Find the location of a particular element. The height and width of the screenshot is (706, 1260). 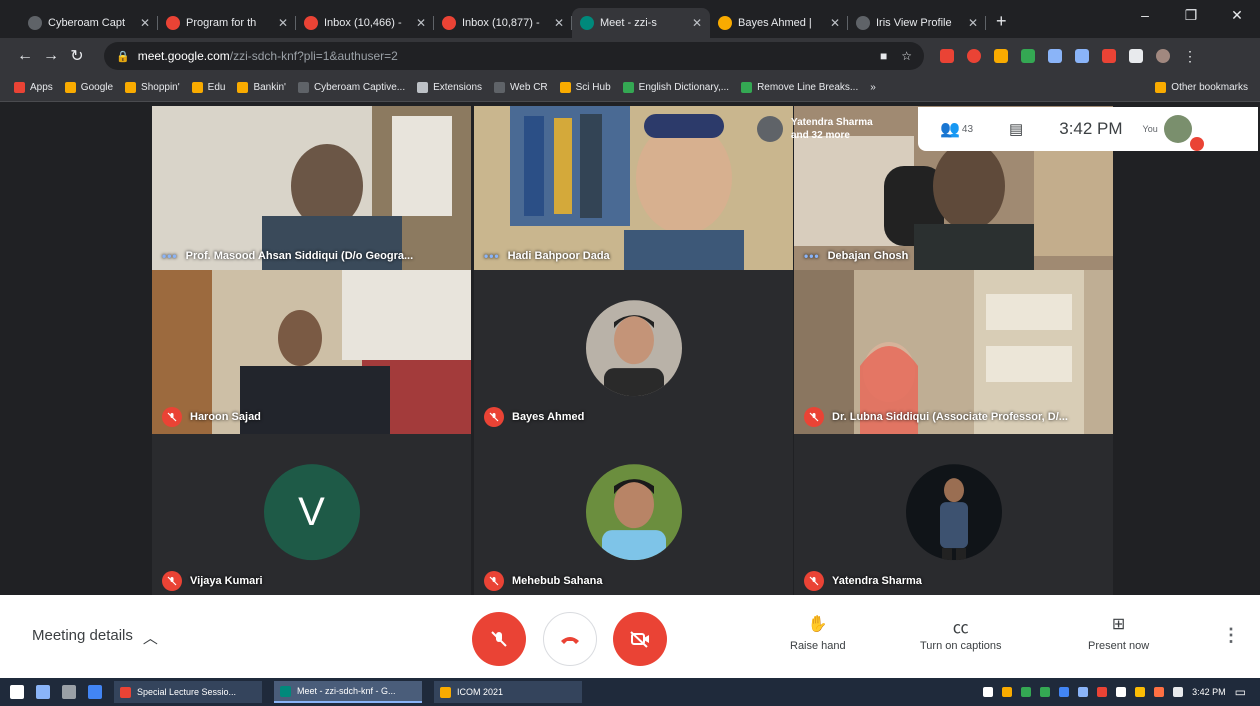

meet-top-bar: 👥 43 ▤ 3:42 PM You is located at coordinates (1088, 129).